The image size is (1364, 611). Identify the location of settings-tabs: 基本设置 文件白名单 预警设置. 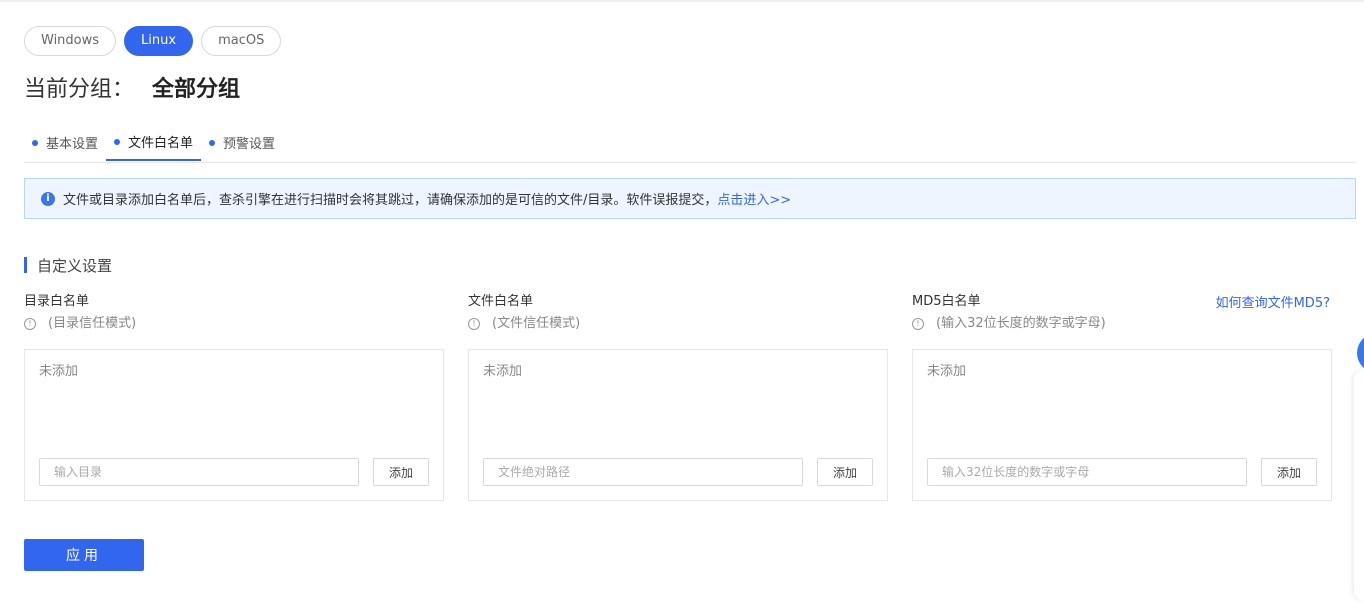
(690, 143).